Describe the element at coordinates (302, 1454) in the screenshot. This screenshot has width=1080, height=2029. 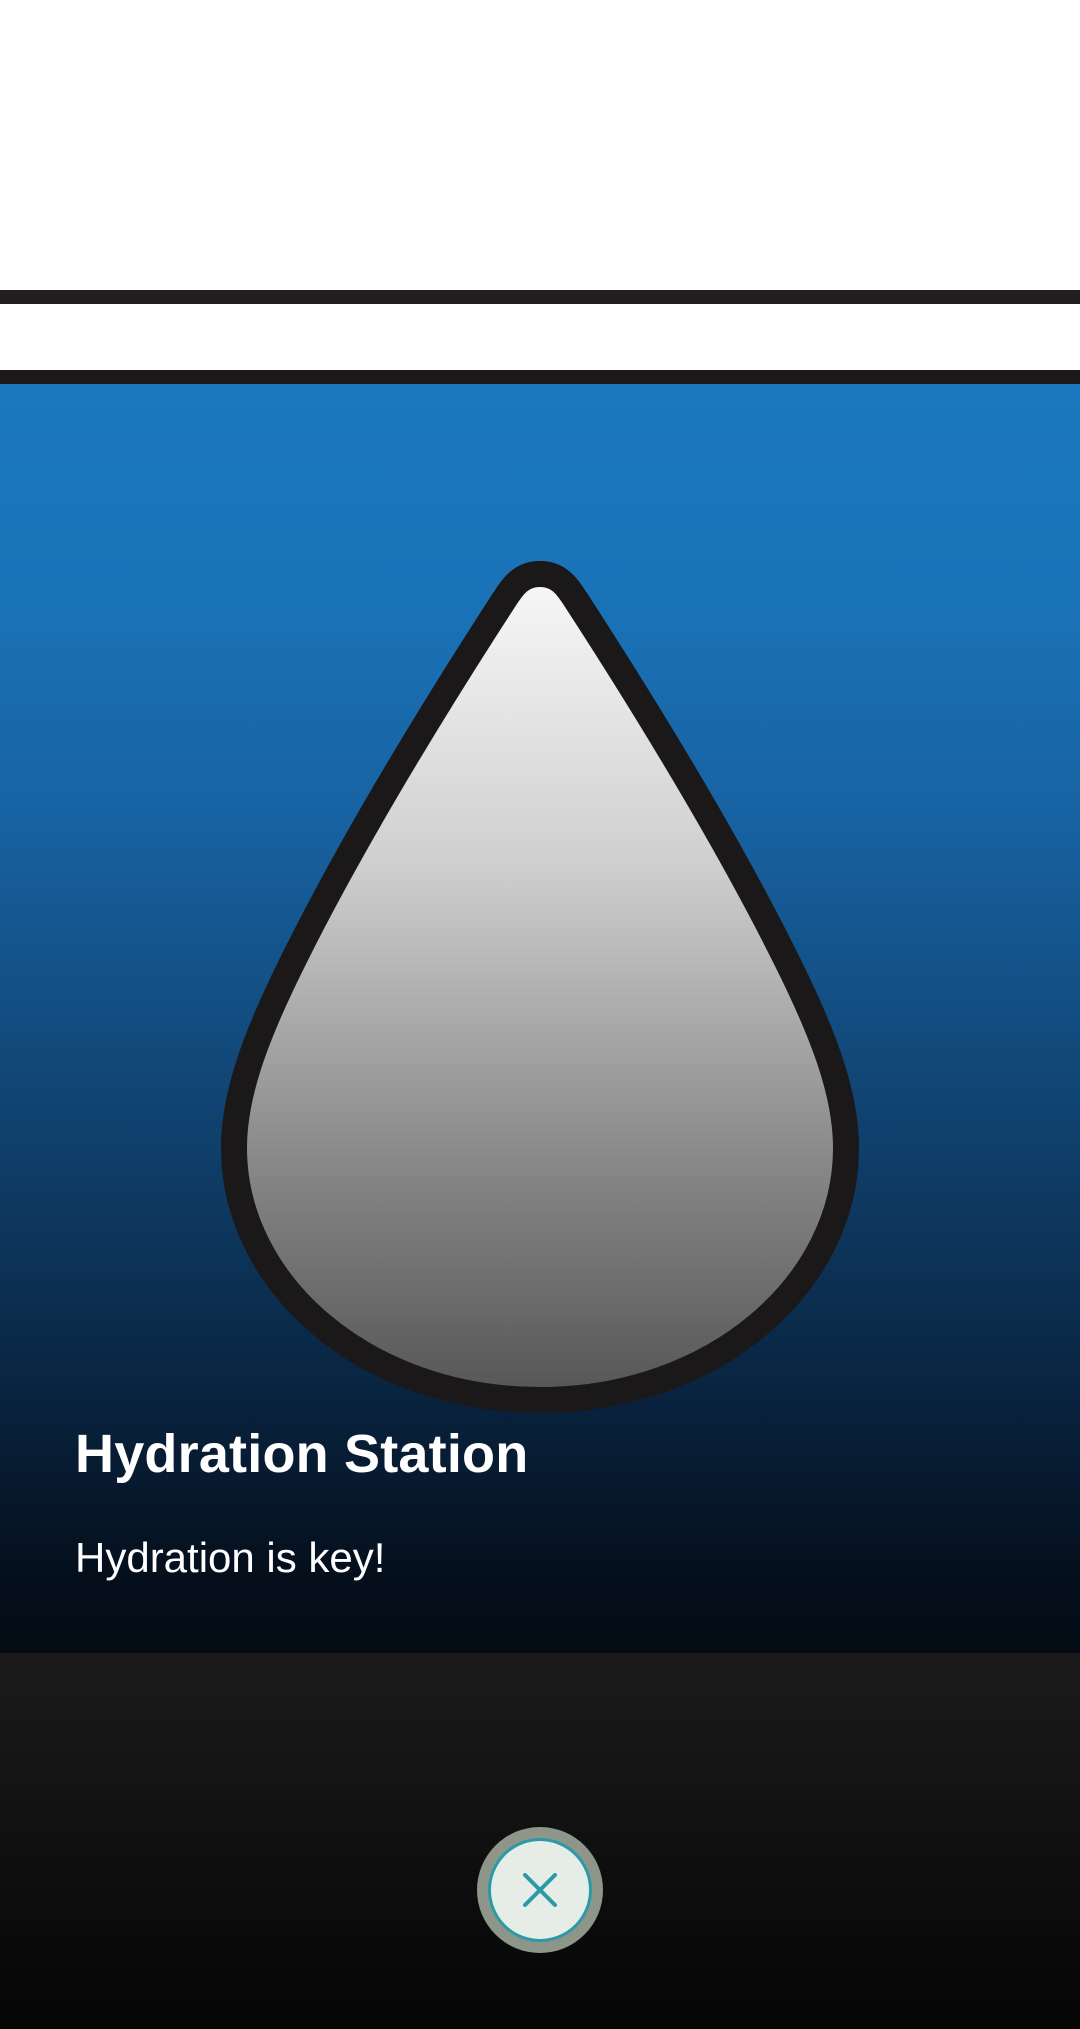
I see `card-title: Hydration Station` at that location.